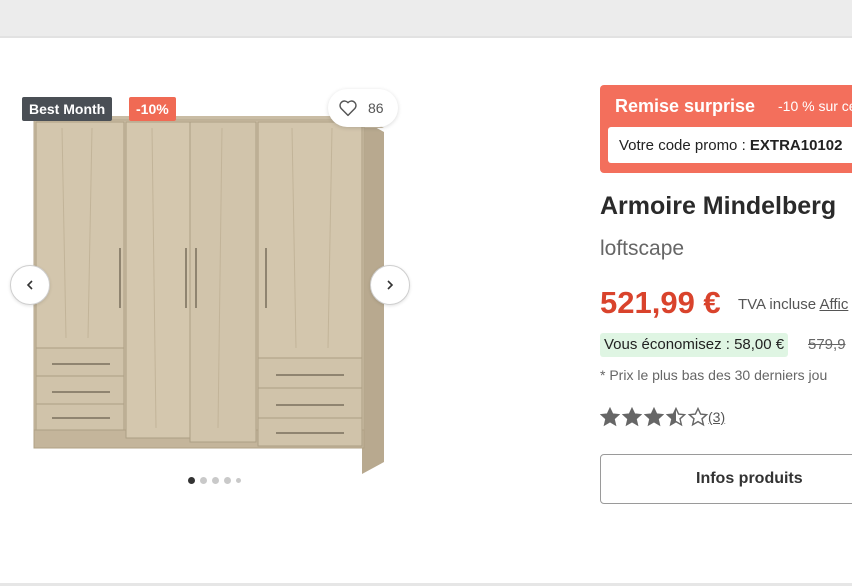 Image resolution: width=852 pixels, height=586 pixels. I want to click on gallery-next-button, so click(390, 285).